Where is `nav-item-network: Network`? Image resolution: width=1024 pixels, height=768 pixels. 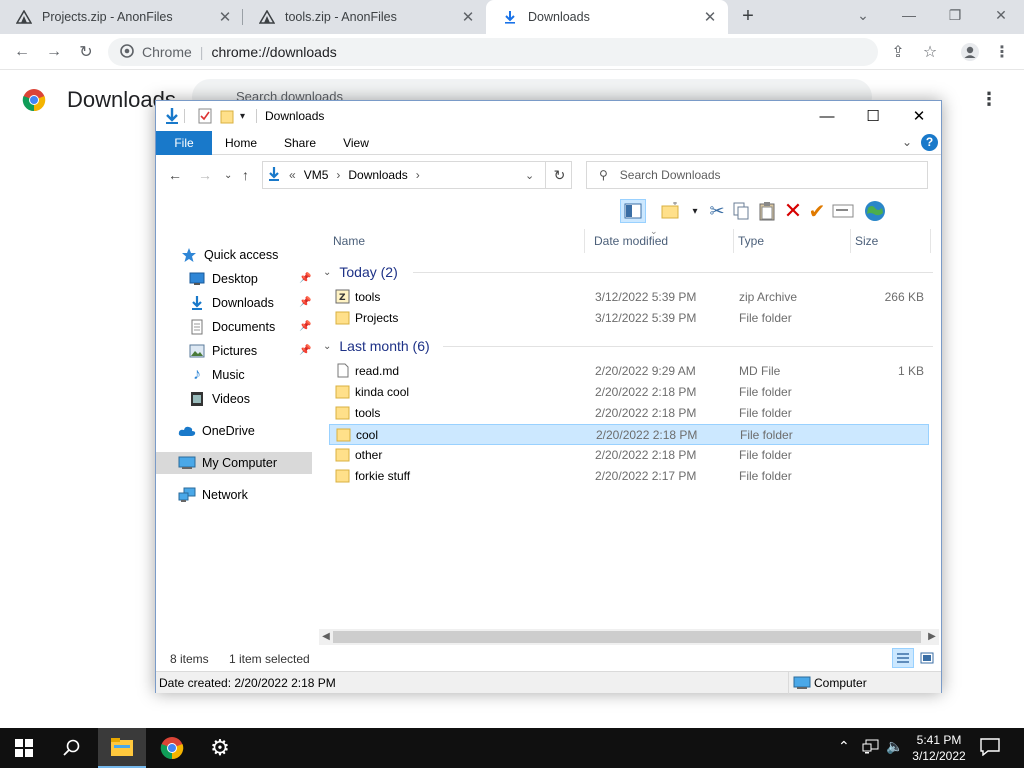 nav-item-network: Network is located at coordinates (244, 495).